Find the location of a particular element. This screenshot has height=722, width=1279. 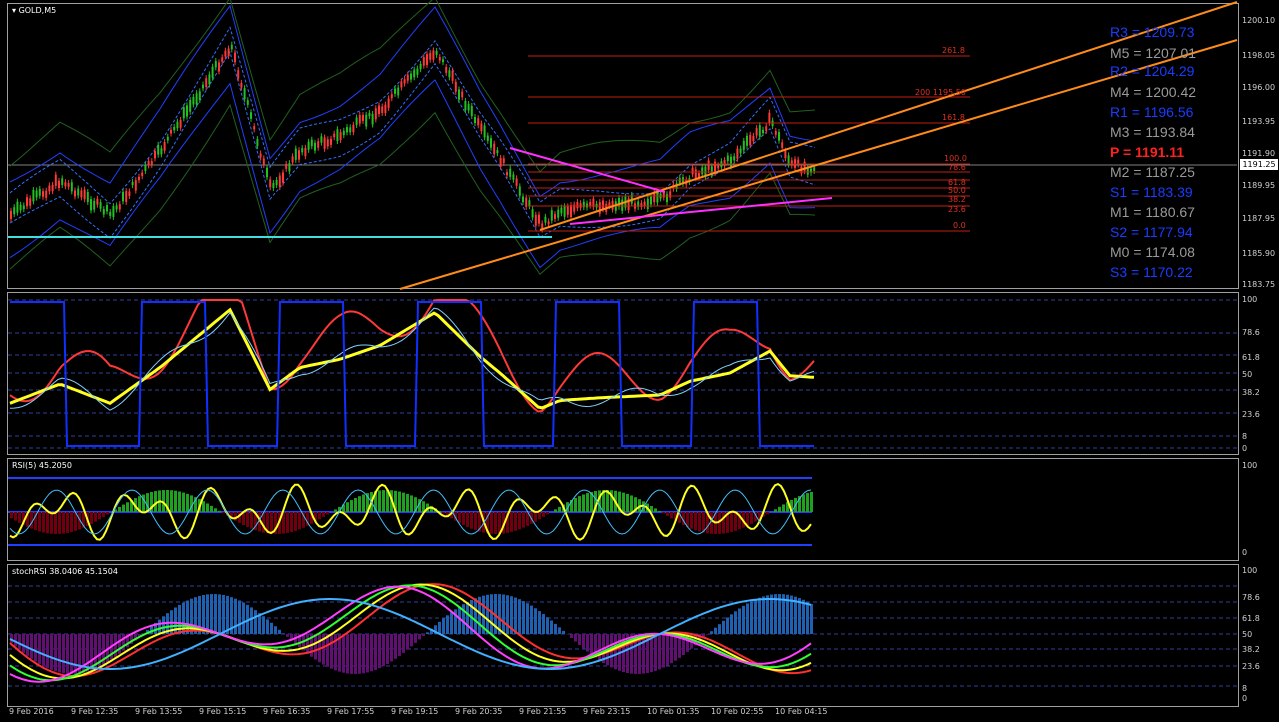

current-price-tag: 1191.25 is located at coordinates (1259, 164).